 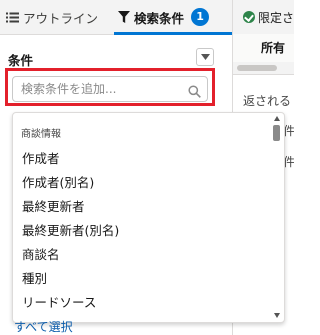 What do you see at coordinates (59, 301) in the screenshot?
I see `dropdown-option: リードソース` at bounding box center [59, 301].